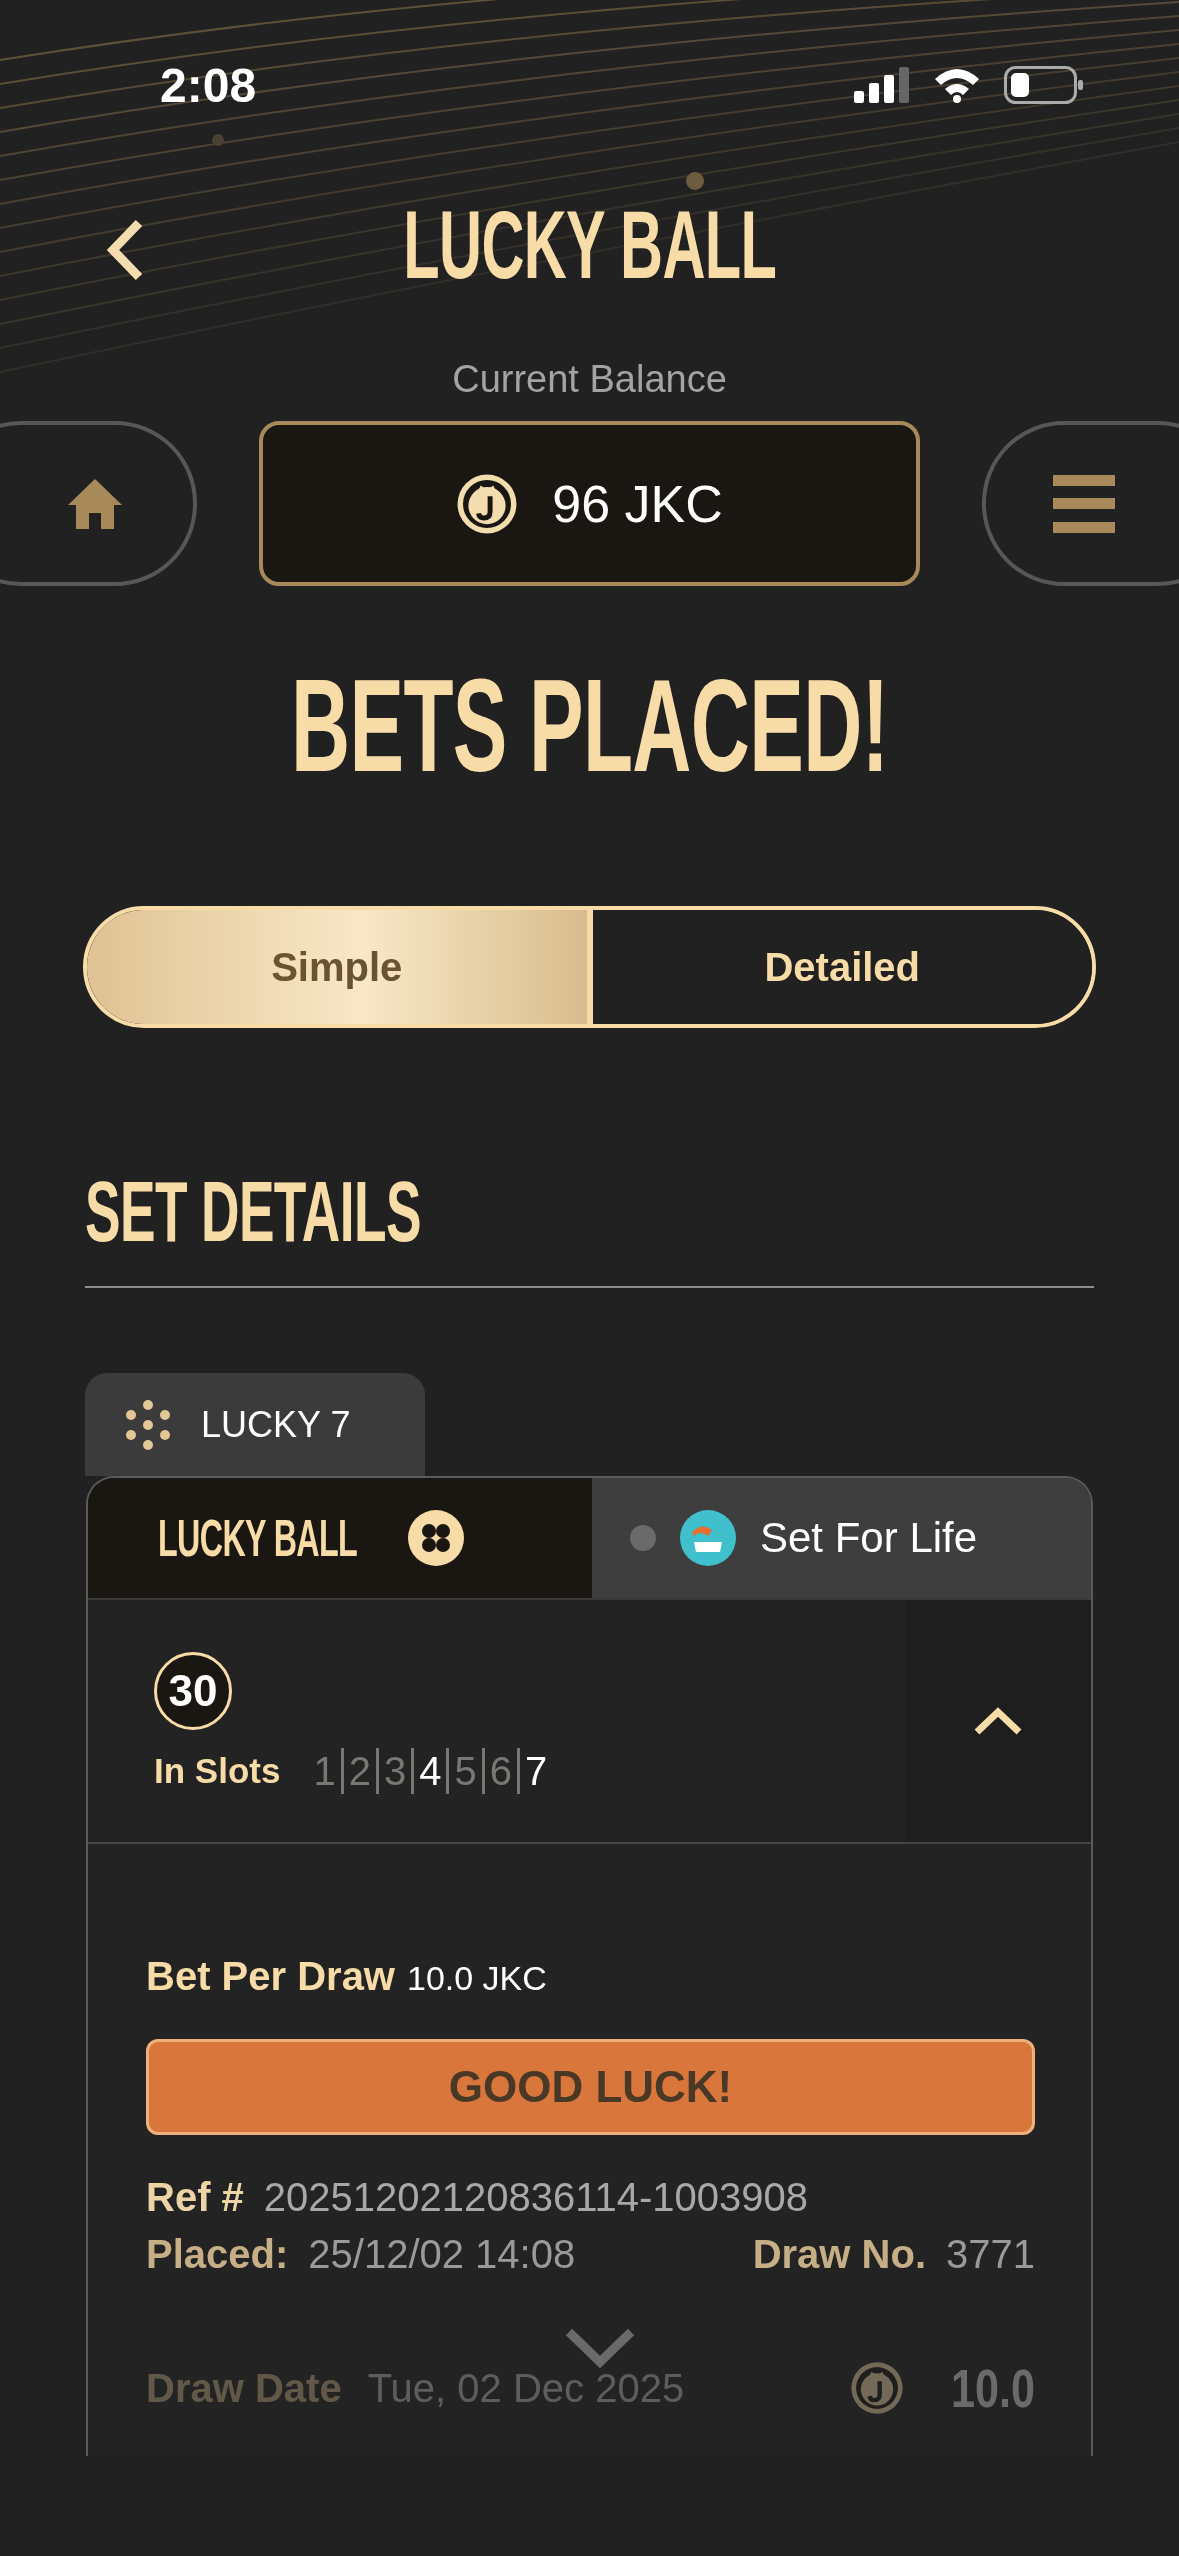  Describe the element at coordinates (589, 245) in the screenshot. I see `page-title: LUCKY BALL` at that location.